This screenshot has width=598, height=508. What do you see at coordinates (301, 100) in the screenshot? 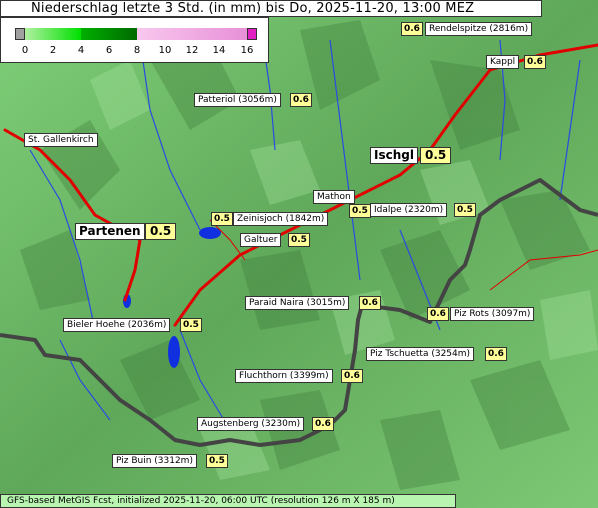
I see `value-patteriol: 0.6` at bounding box center [301, 100].